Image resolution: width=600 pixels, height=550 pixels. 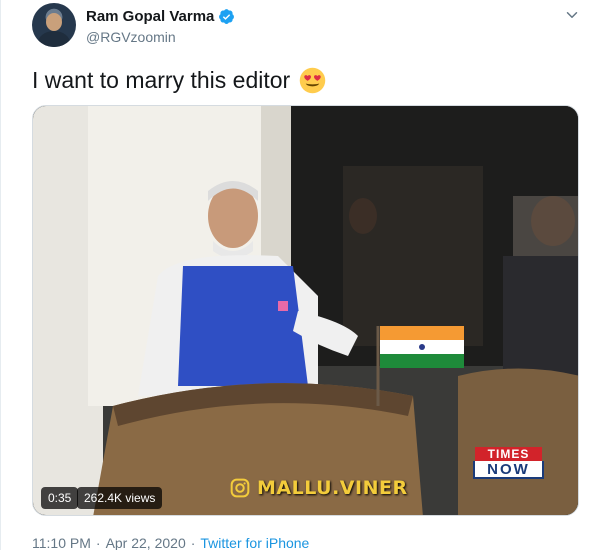 What do you see at coordinates (54, 22) in the screenshot?
I see `avatar-face` at bounding box center [54, 22].